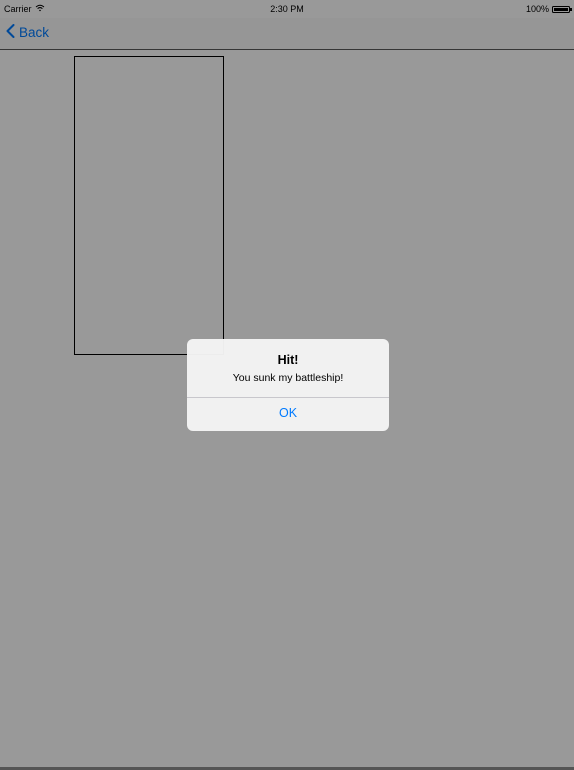 This screenshot has height=770, width=574. Describe the element at coordinates (288, 414) in the screenshot. I see `alert-ok-button: OK` at that location.